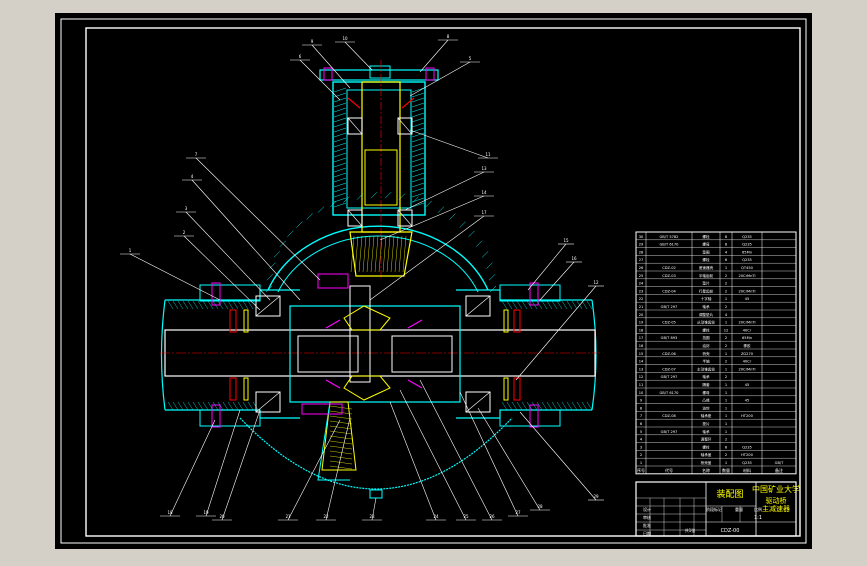  What do you see at coordinates (669, 291) in the screenshot?
I see `parts-cell: CDZ-04` at bounding box center [669, 291].